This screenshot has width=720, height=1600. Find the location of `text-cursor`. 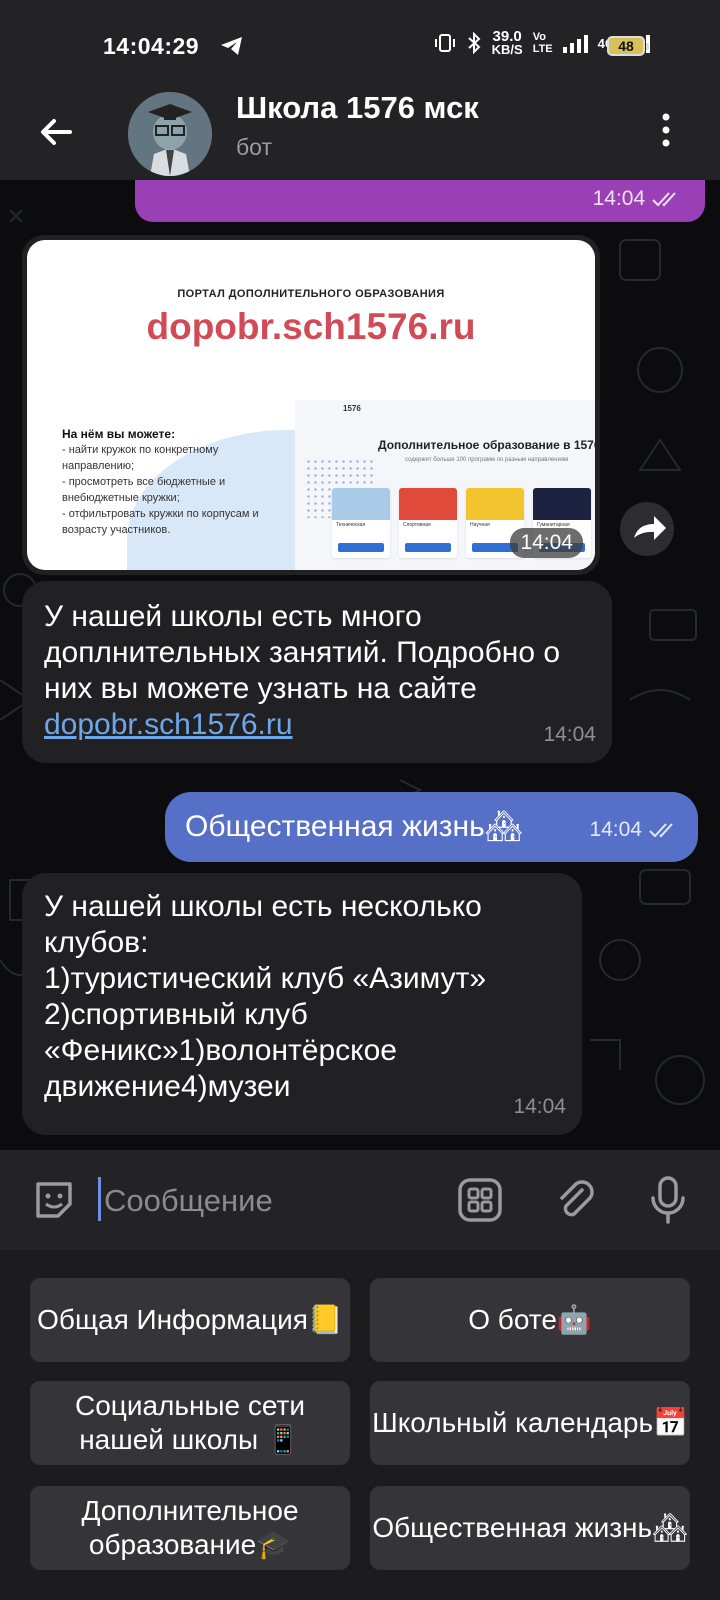

text-cursor is located at coordinates (99, 1199).